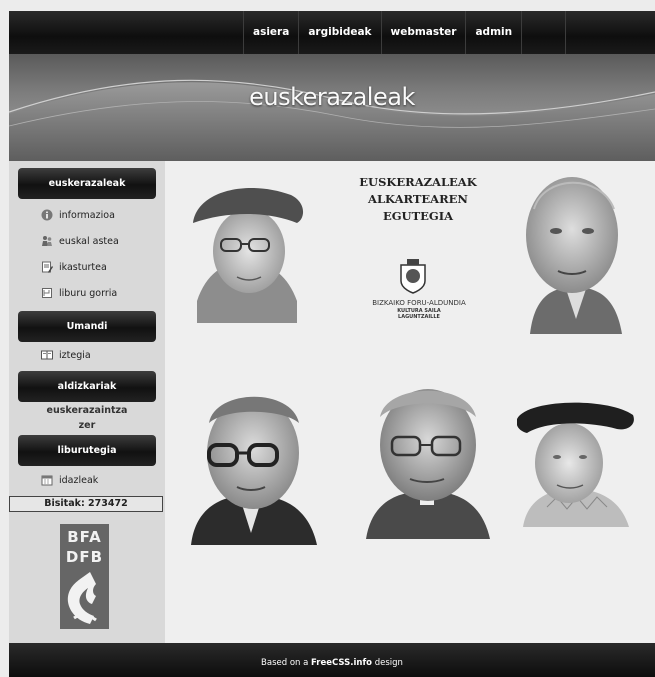 The image size is (655, 677). Describe the element at coordinates (87, 326) in the screenshot. I see `sidebar-heading-umandi: Umandi` at that location.